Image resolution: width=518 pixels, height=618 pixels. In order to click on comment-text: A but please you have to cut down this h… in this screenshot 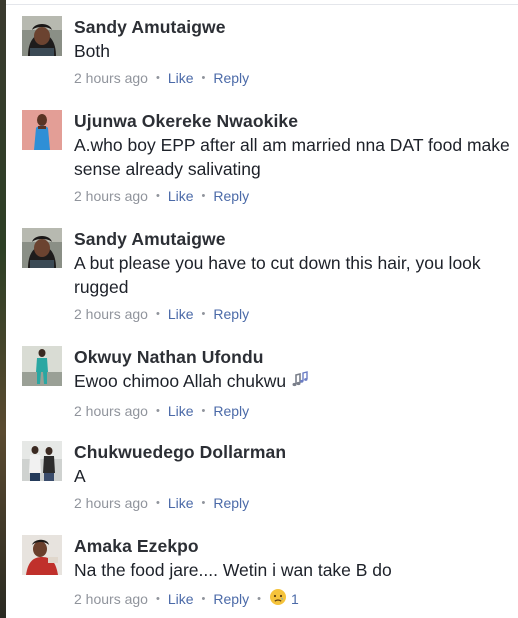, I will do `click(277, 275)`.